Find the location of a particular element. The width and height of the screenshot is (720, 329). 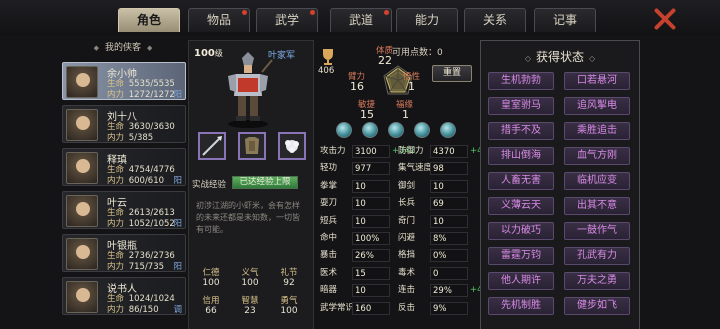

accessory-slot is located at coordinates (292, 146).